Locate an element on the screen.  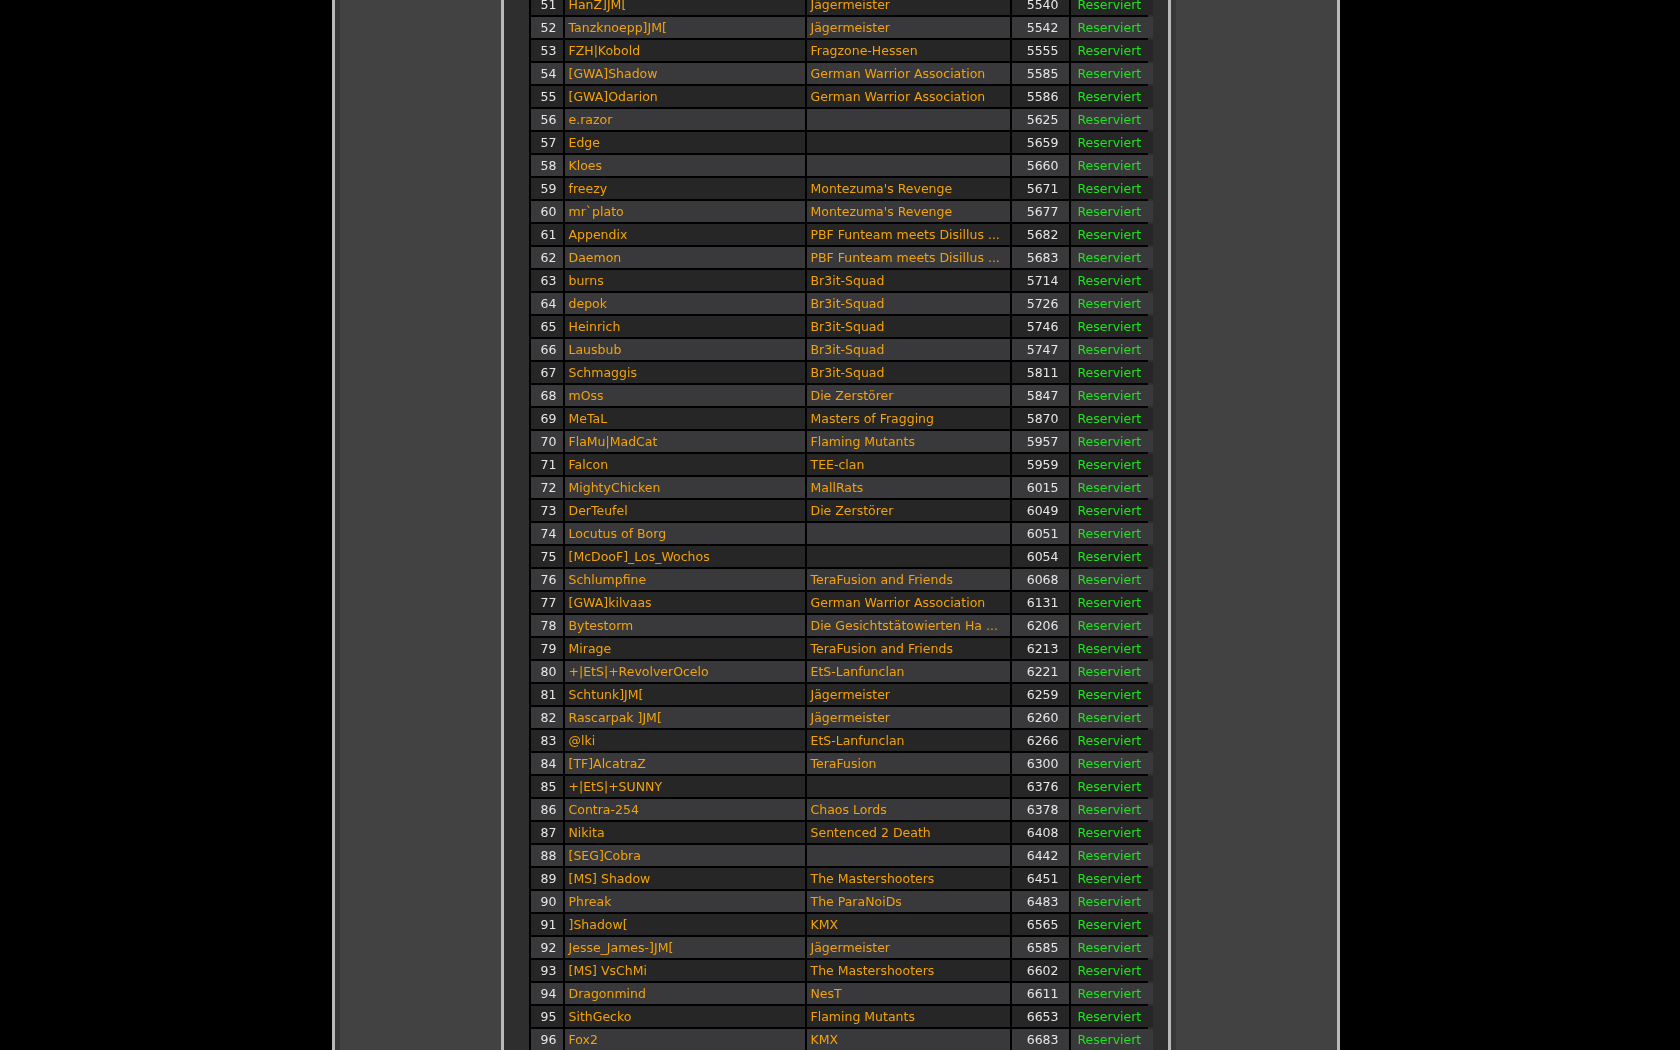
player-name-cell: +|EtS|+SUNNY is located at coordinates (684, 786).